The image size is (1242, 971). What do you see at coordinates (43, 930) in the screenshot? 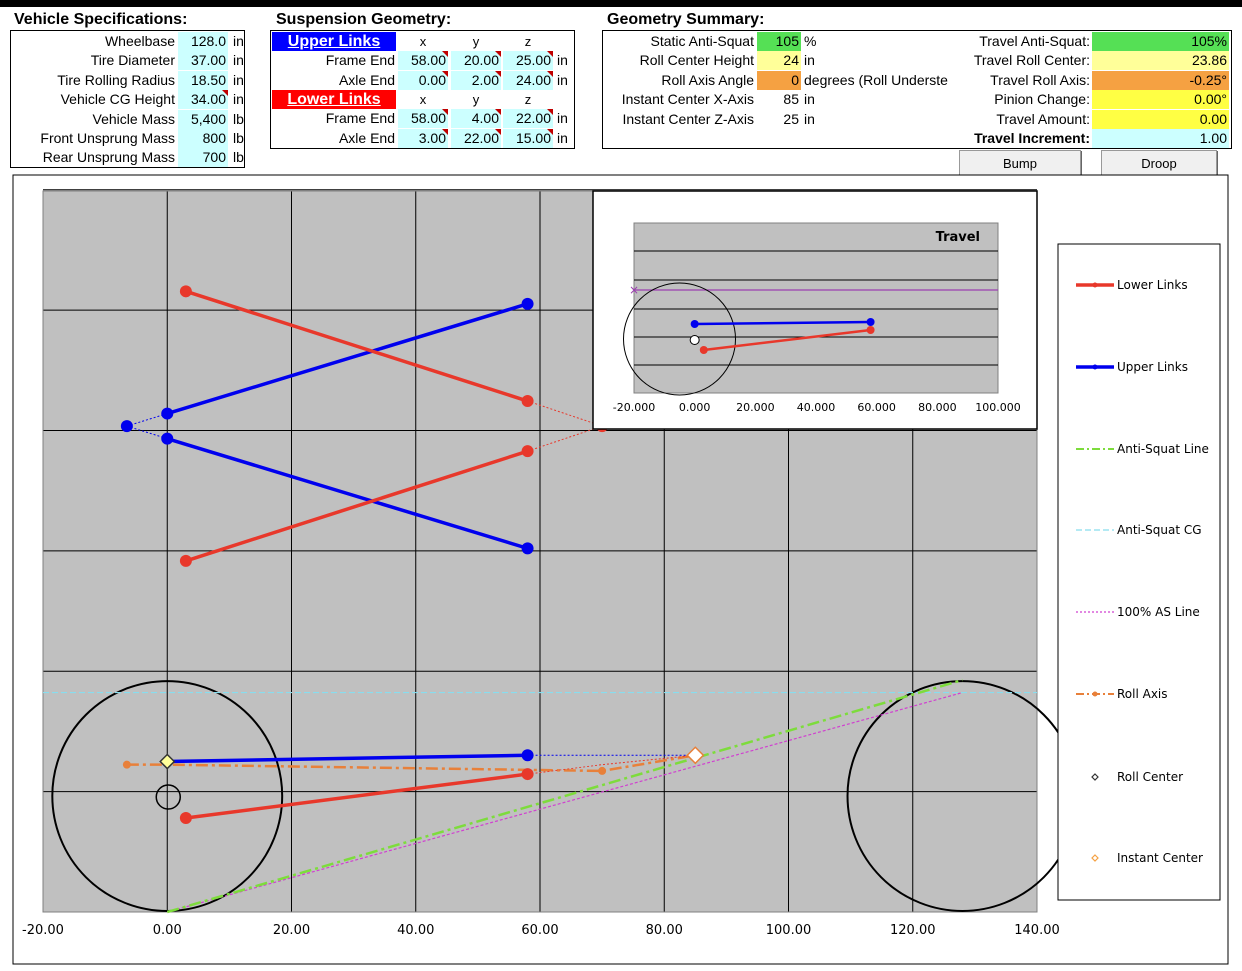
I see `x-tick-label: -20.00` at bounding box center [43, 930].